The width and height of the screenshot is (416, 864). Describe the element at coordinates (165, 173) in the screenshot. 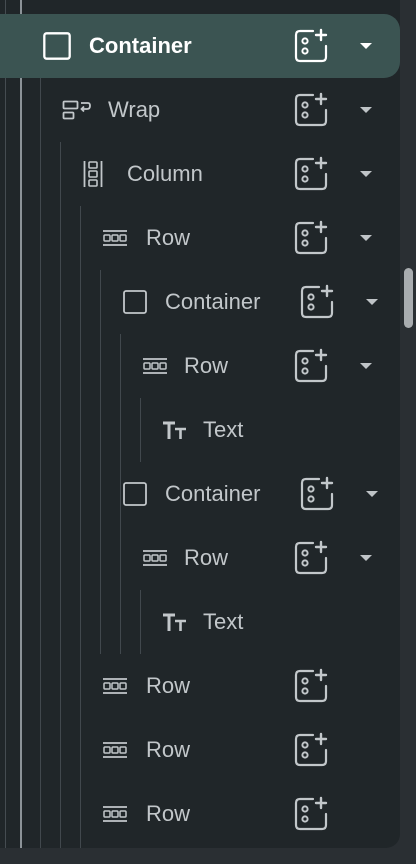

I see `tree-node-label: Column` at that location.